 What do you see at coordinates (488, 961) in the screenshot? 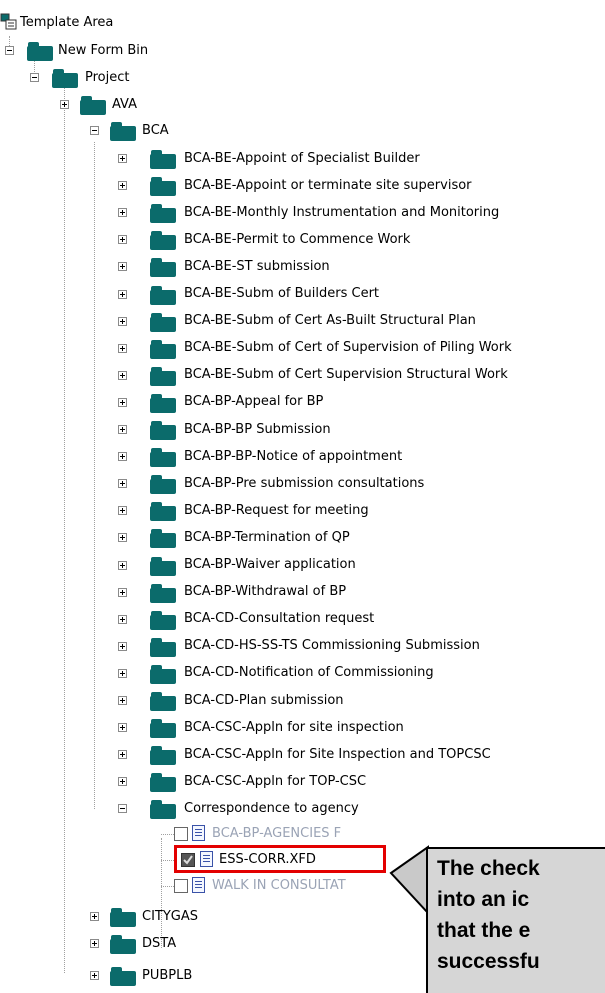
I see `callout-line: successfu` at bounding box center [488, 961].